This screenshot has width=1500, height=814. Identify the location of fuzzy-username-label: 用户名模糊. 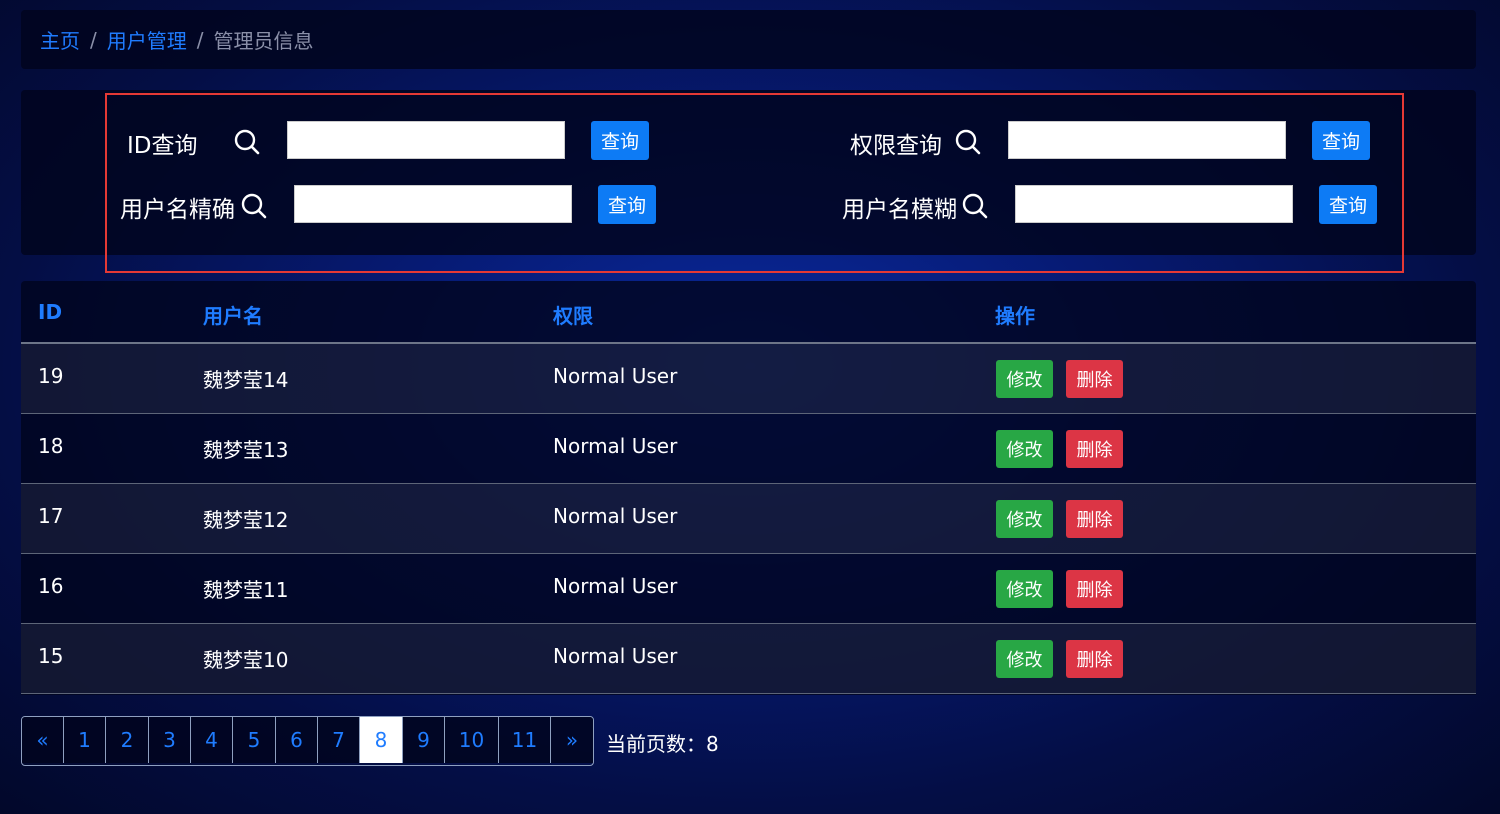
(899, 210).